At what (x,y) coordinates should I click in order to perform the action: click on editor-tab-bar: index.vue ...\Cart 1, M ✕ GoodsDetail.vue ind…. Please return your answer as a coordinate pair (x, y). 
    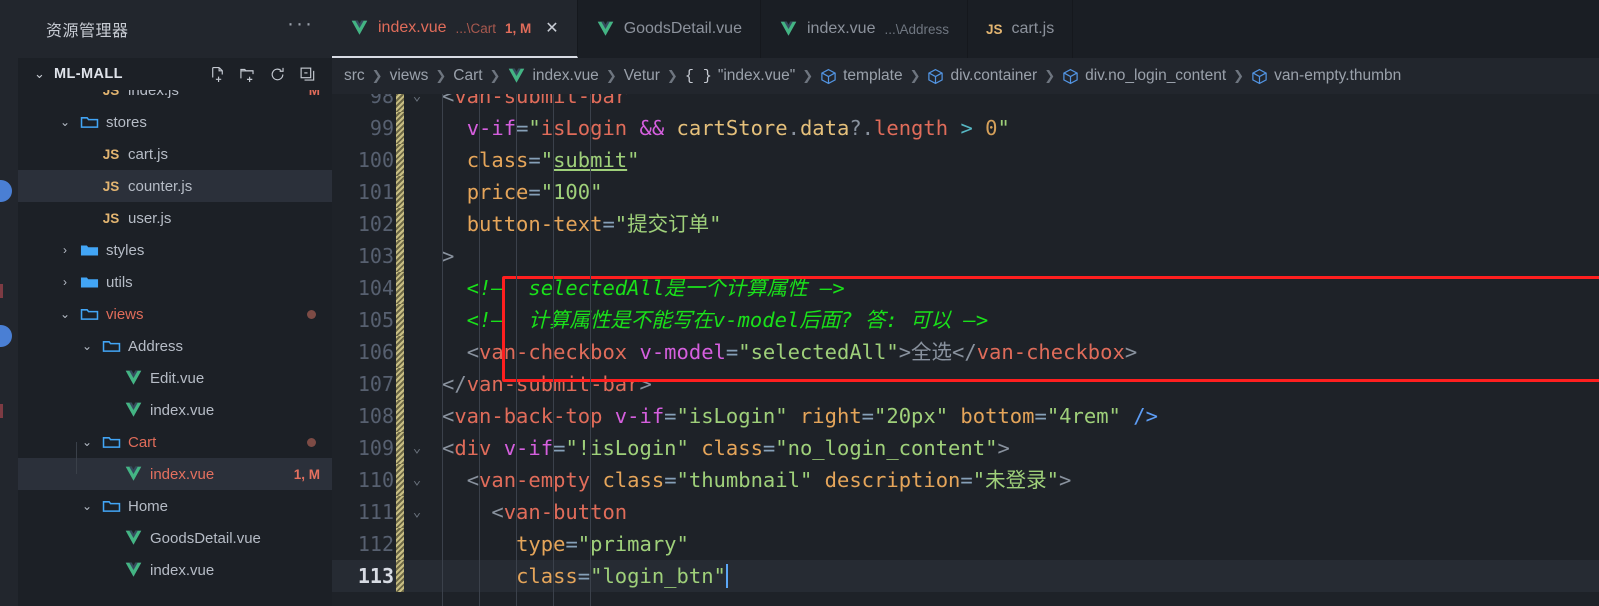
    Looking at the image, I should click on (965, 29).